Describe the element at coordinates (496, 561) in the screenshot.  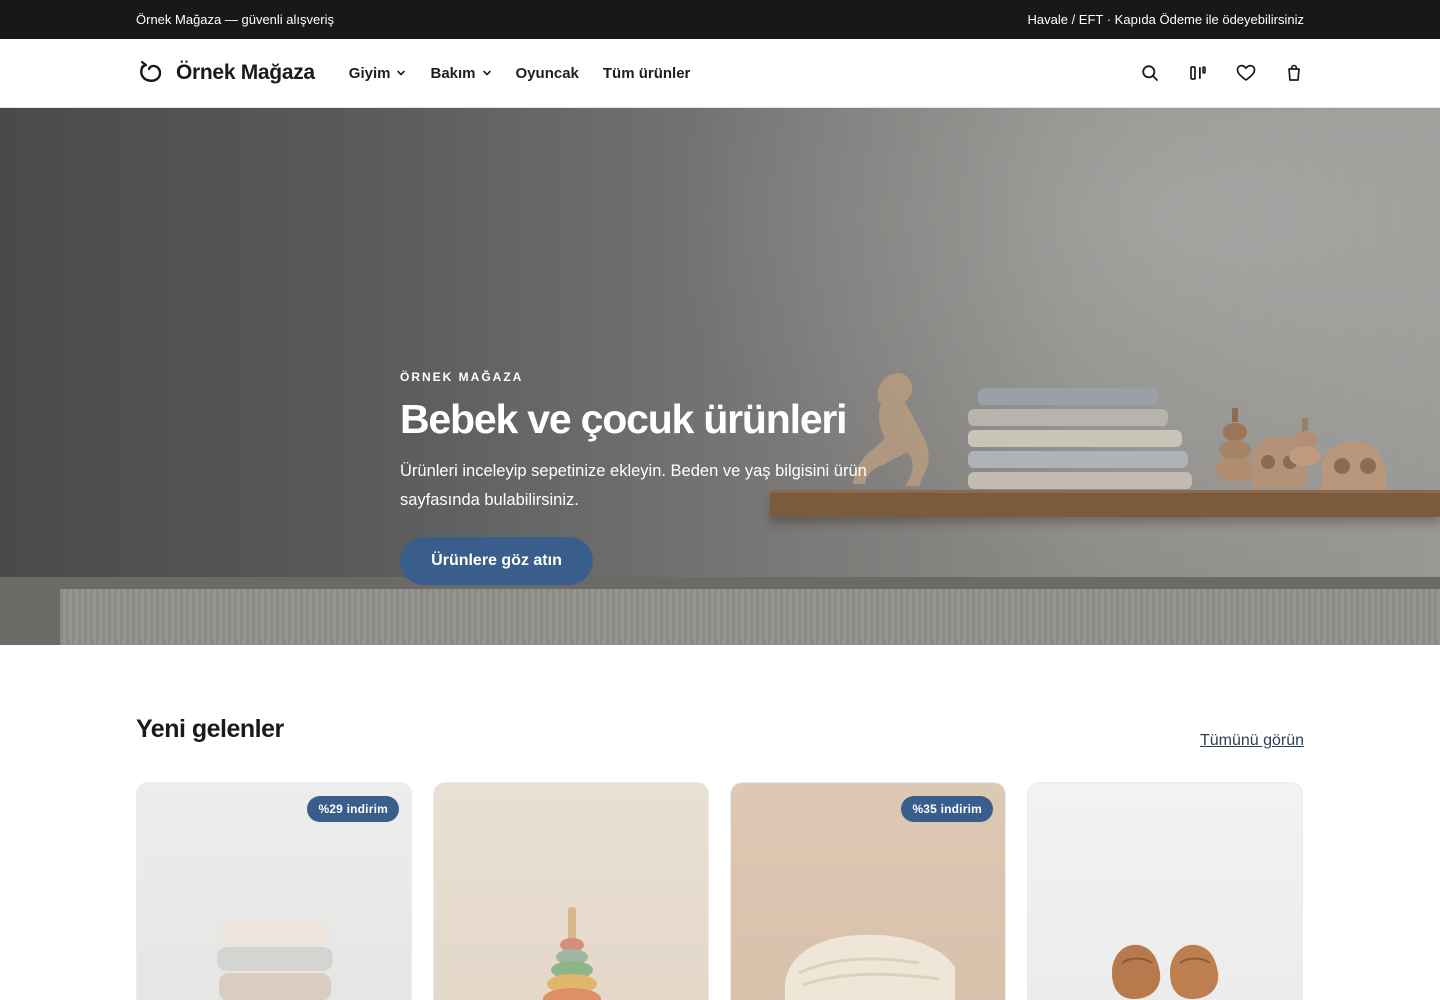
I see `browse-products-button: Ürünlere göz atın` at that location.